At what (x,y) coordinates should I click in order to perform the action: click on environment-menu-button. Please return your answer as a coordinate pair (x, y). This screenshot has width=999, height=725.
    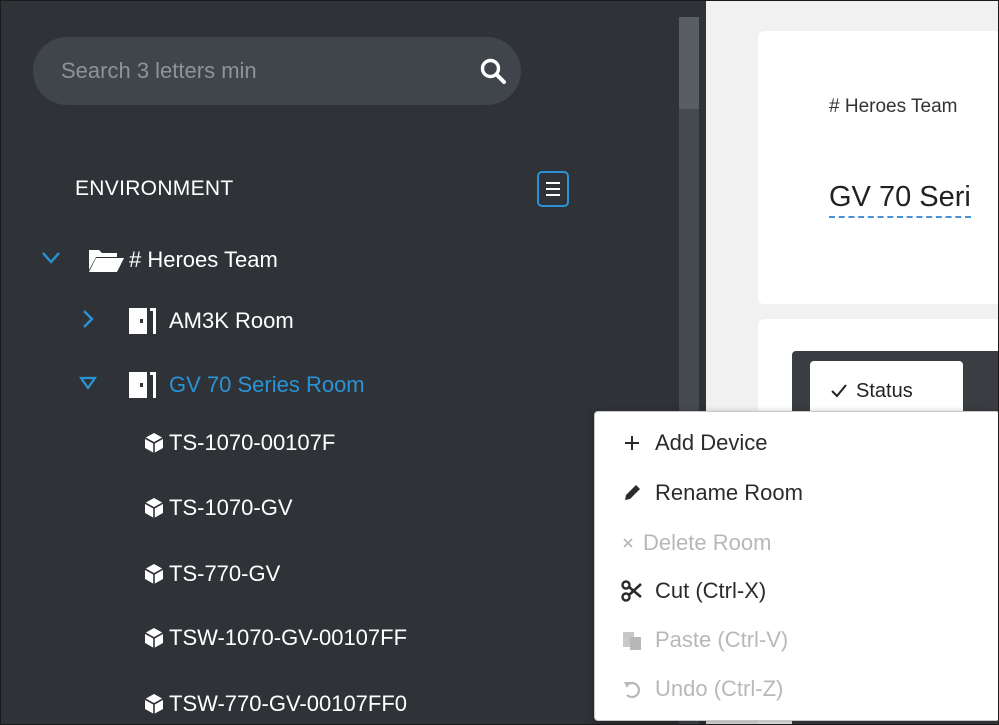
    Looking at the image, I should click on (553, 189).